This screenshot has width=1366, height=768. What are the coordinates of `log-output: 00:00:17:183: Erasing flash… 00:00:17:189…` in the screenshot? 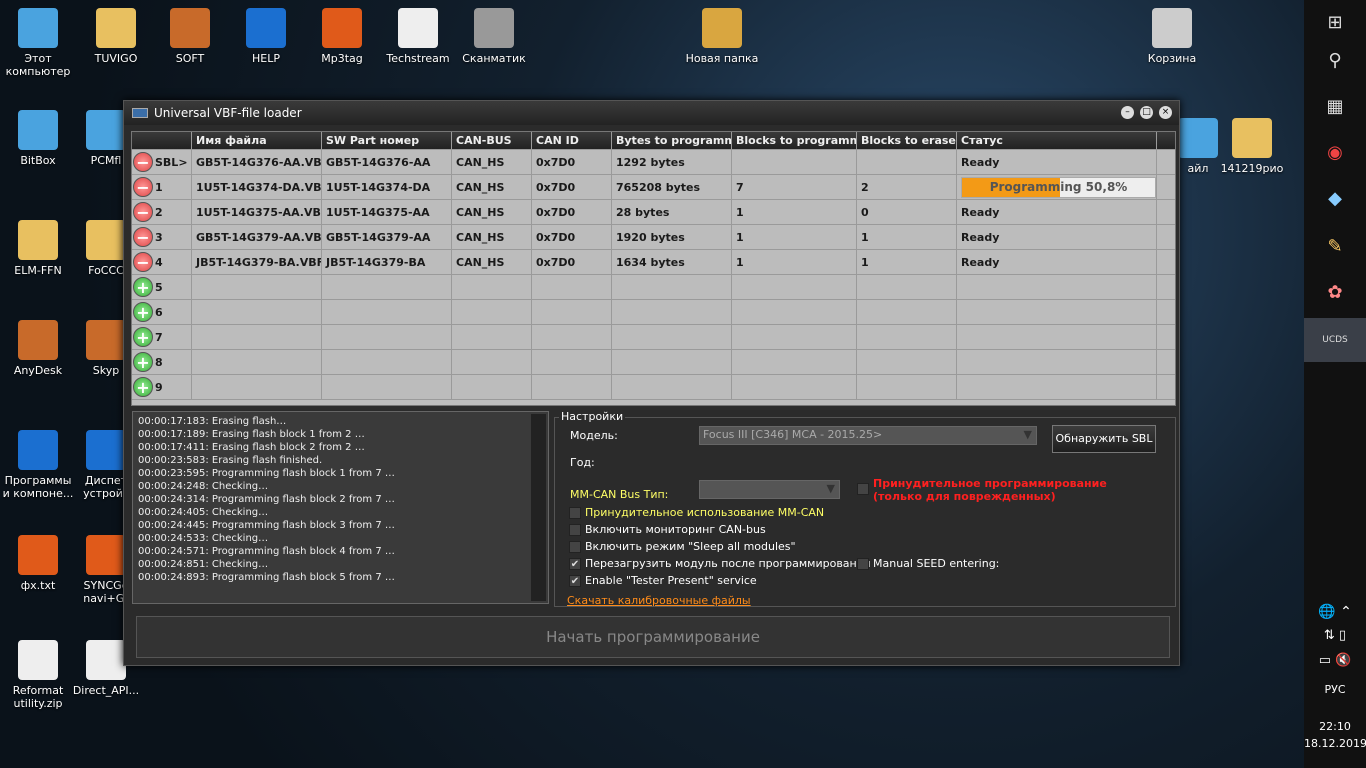 It's located at (340, 507).